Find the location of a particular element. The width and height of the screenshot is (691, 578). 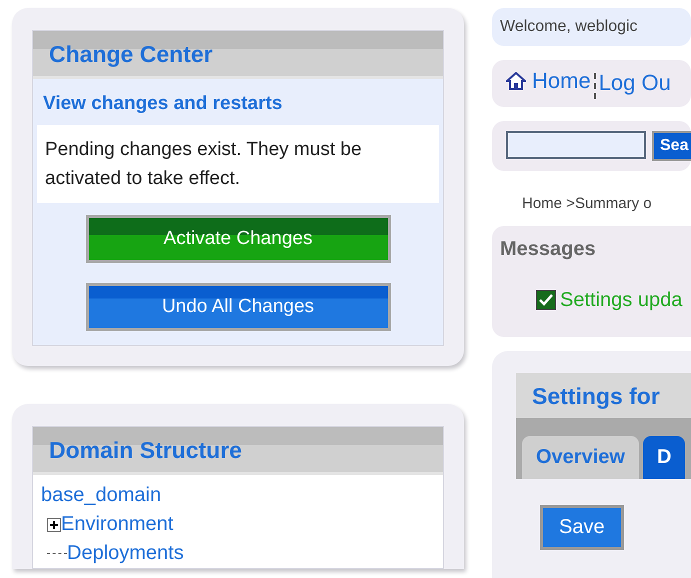

save-button: Save is located at coordinates (582, 527).